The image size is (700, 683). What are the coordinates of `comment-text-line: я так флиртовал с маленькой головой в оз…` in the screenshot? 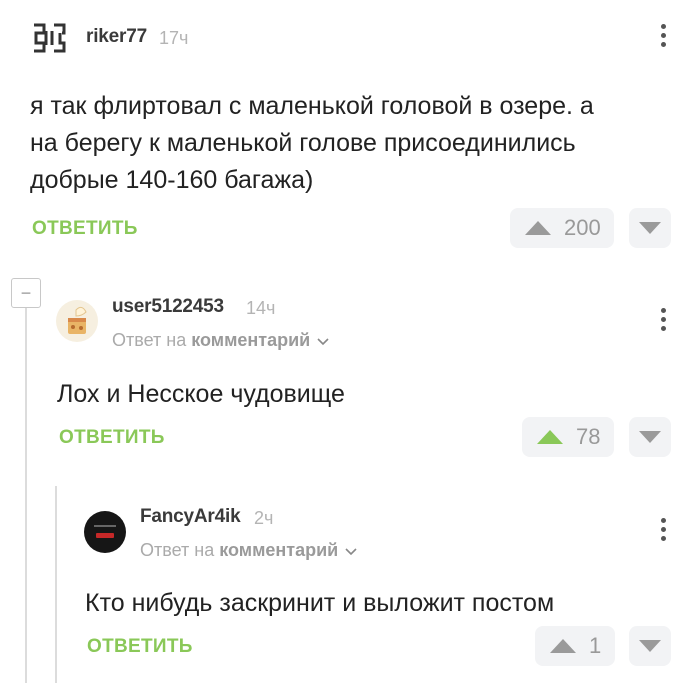 It's located at (312, 106).